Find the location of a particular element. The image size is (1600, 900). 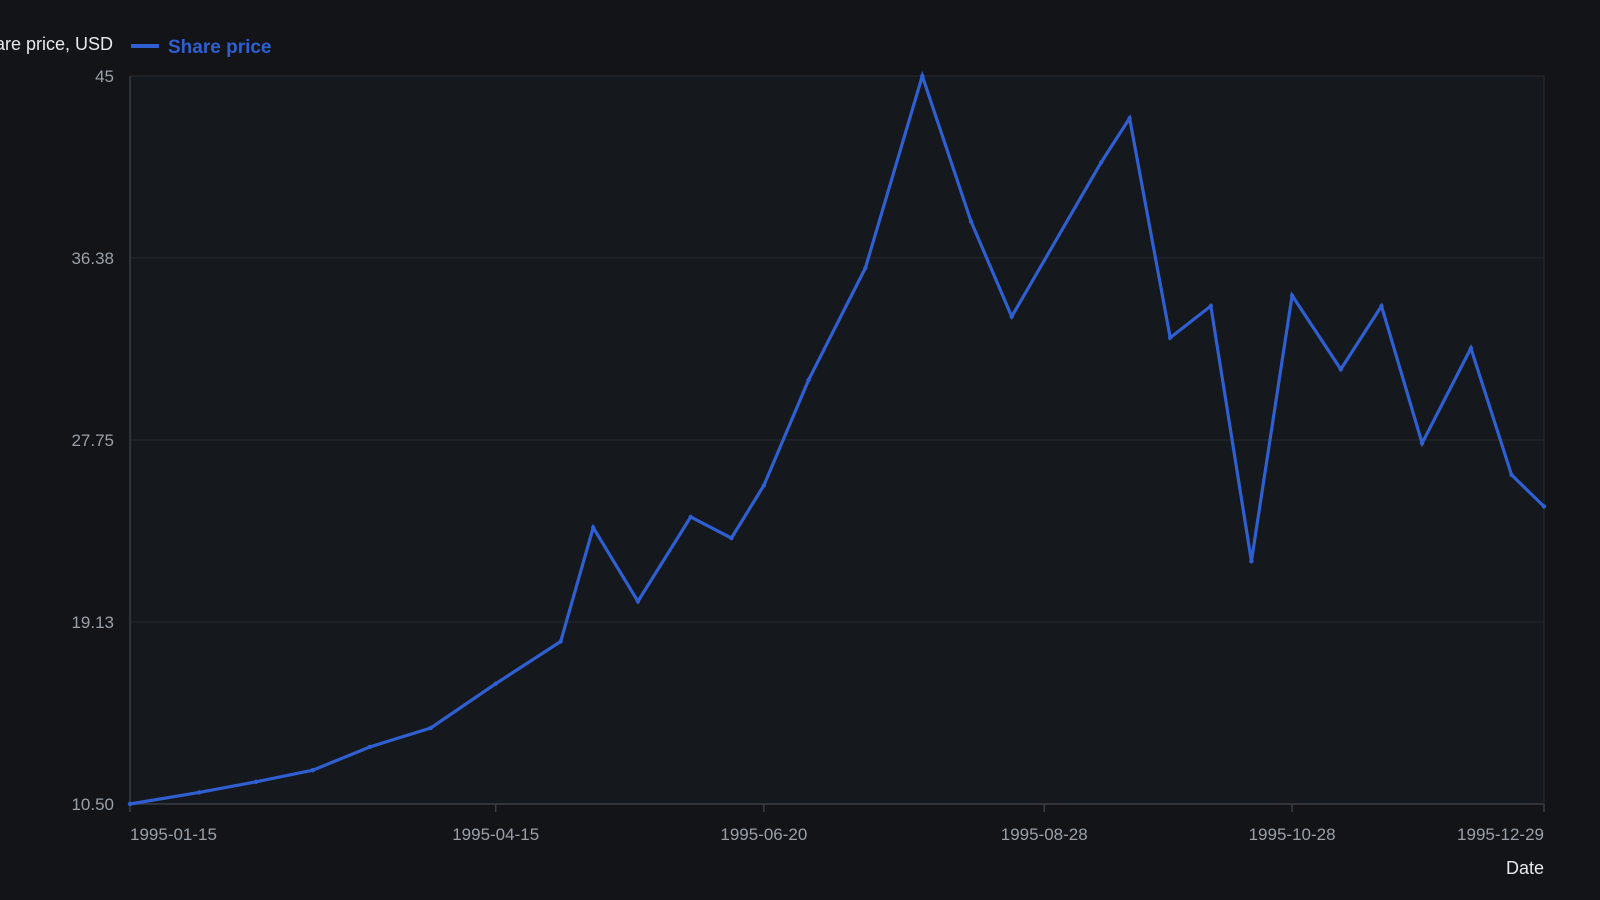

y-tick-label: 27.75 is located at coordinates (92, 440).